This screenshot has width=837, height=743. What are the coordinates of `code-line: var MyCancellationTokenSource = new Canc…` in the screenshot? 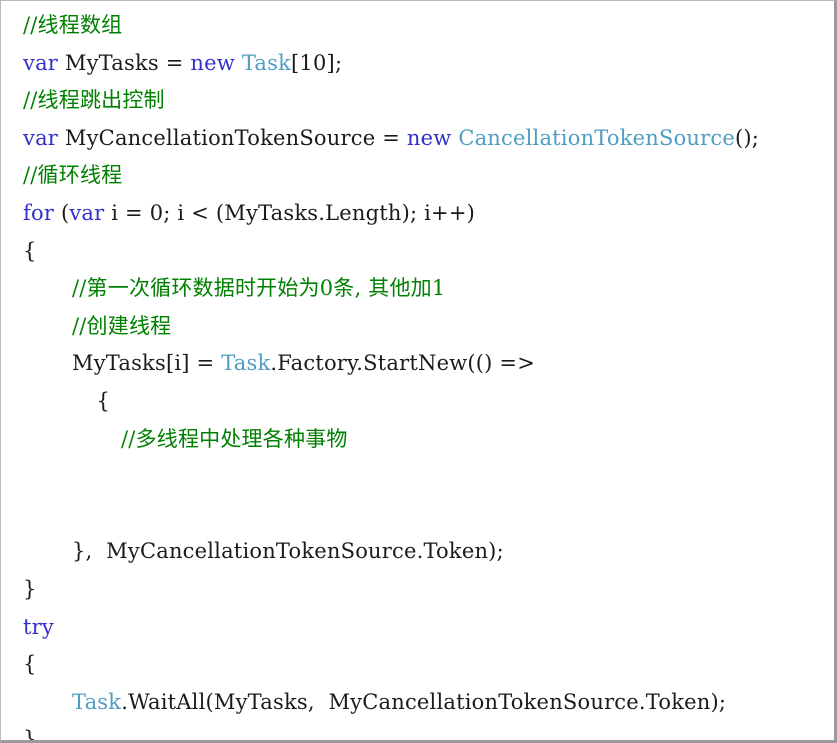 It's located at (428, 139).